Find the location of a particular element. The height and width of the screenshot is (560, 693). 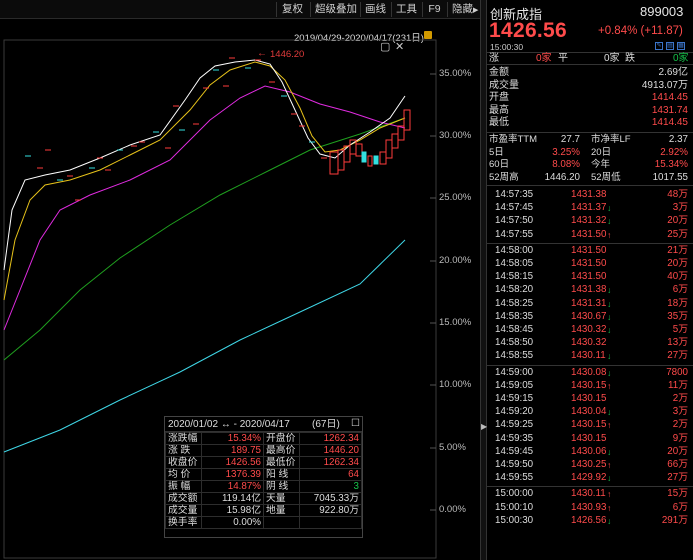

stats-row: 成交量 15.98亿 地量 922.80万 is located at coordinates (263, 510).